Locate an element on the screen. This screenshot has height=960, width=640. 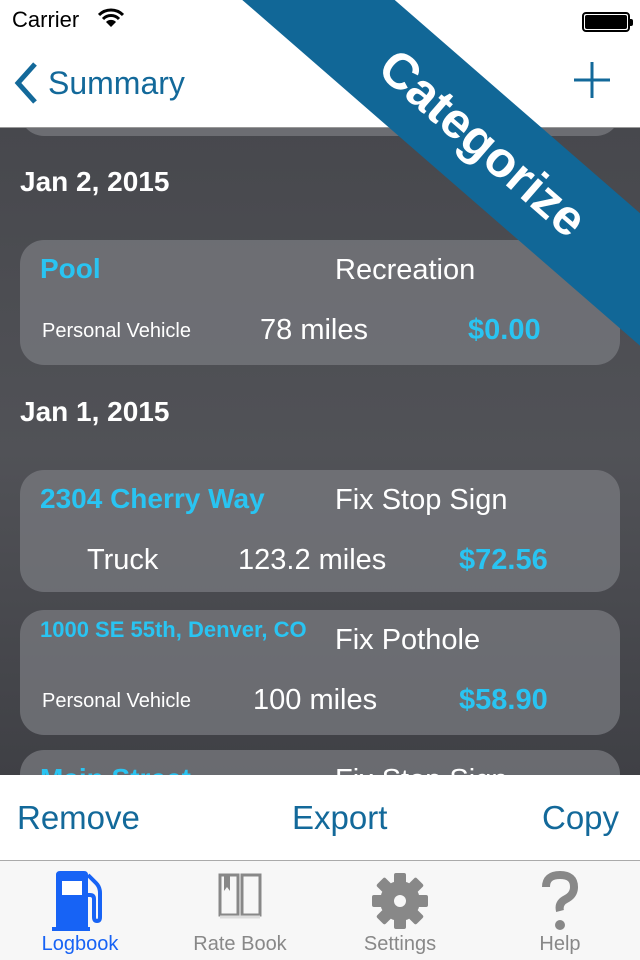
tab-label: Help is located at coordinates (560, 944).